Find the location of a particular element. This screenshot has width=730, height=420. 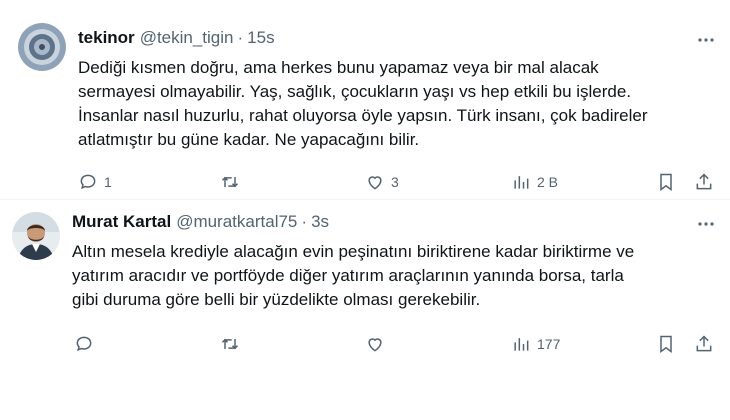

views-count: 2 B is located at coordinates (548, 182).